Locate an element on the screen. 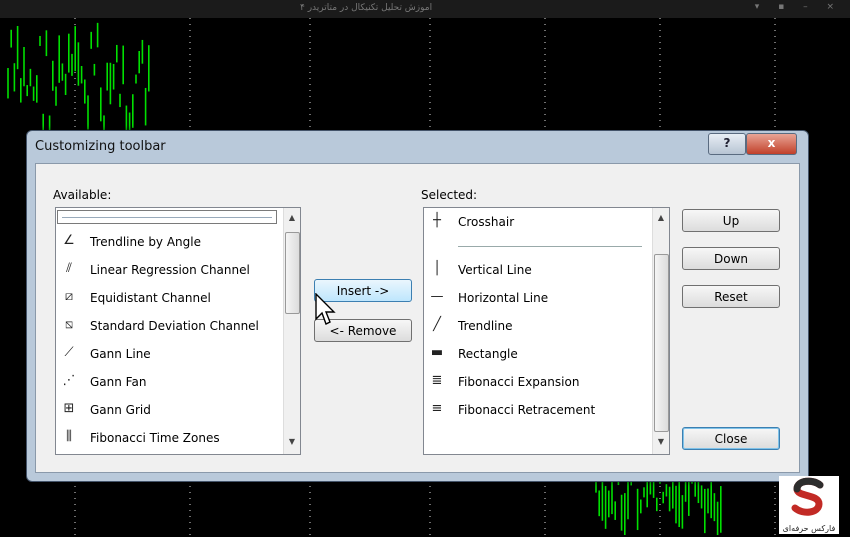 The image size is (850, 537). crosshair-icon: ┼ is located at coordinates (437, 220).